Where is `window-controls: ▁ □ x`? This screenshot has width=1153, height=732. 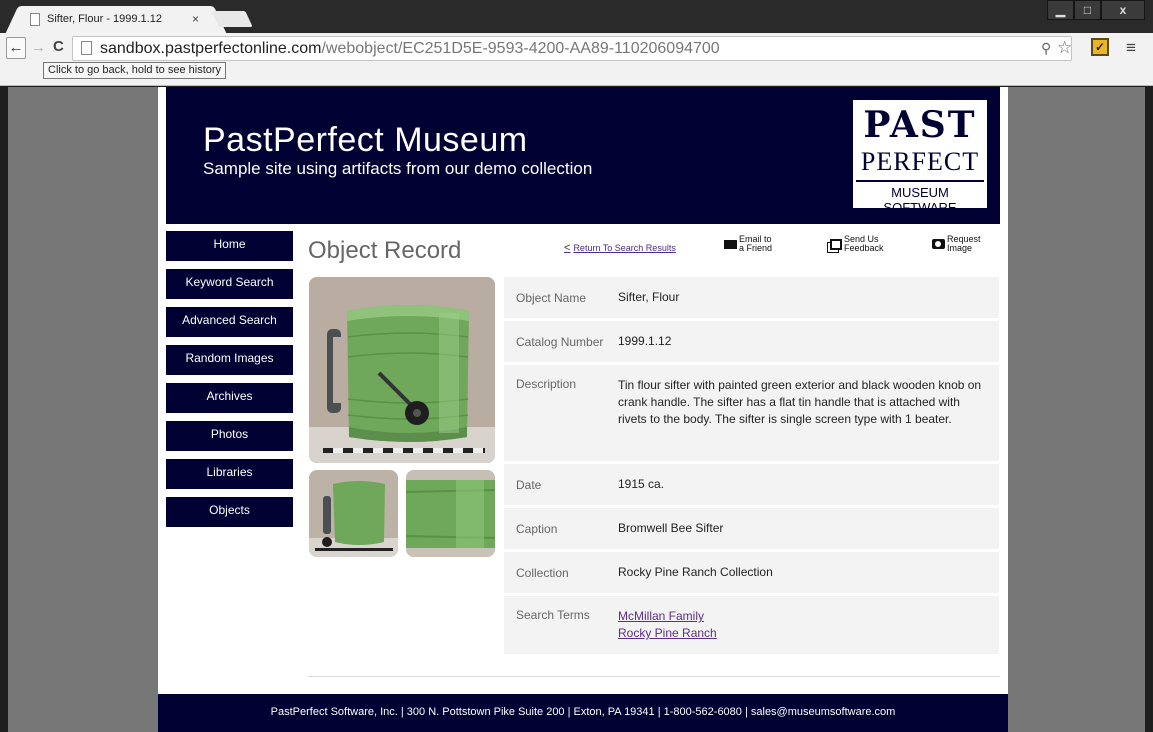
window-controls: ▁ □ x is located at coordinates (1096, 10).